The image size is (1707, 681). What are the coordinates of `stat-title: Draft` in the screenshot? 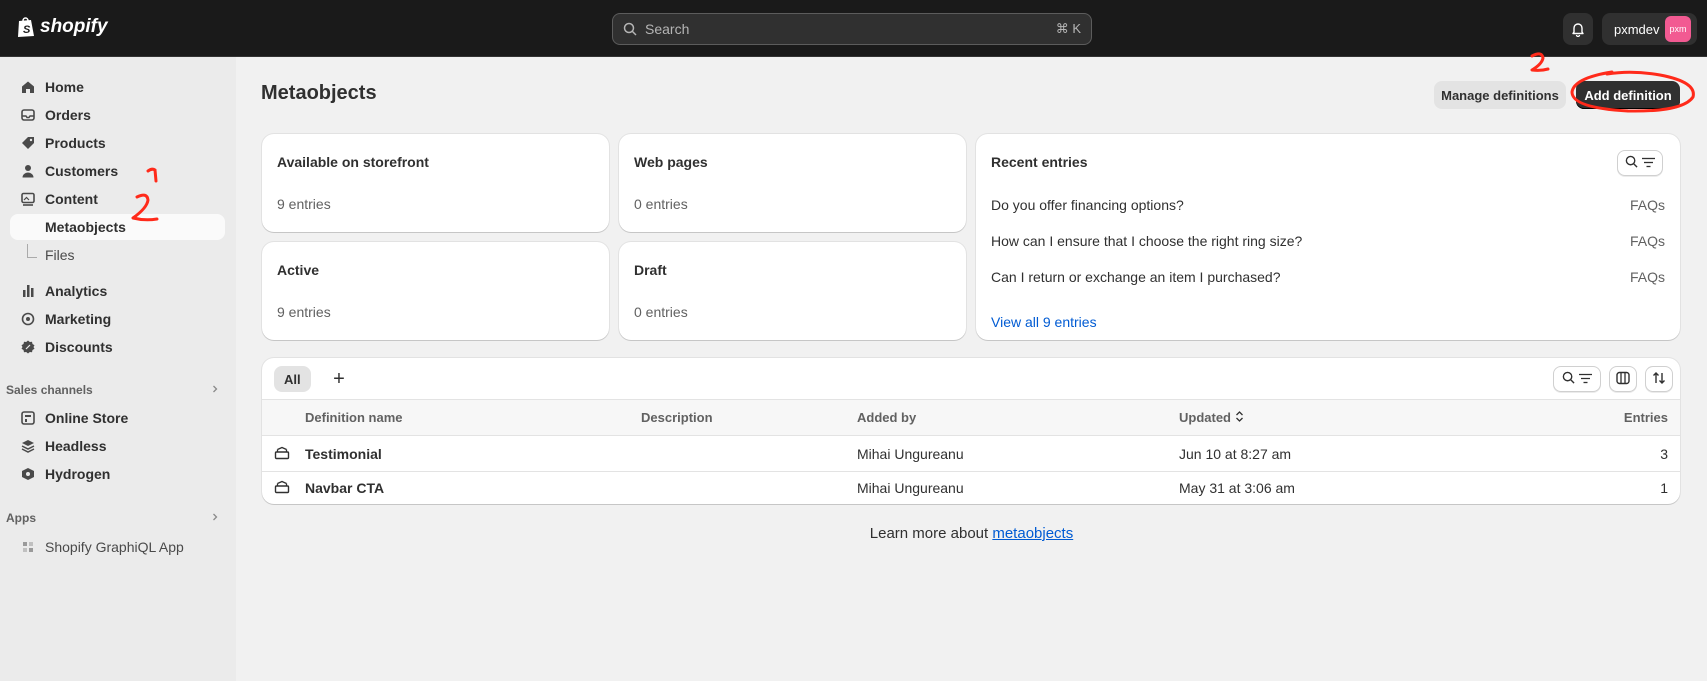 It's located at (650, 270).